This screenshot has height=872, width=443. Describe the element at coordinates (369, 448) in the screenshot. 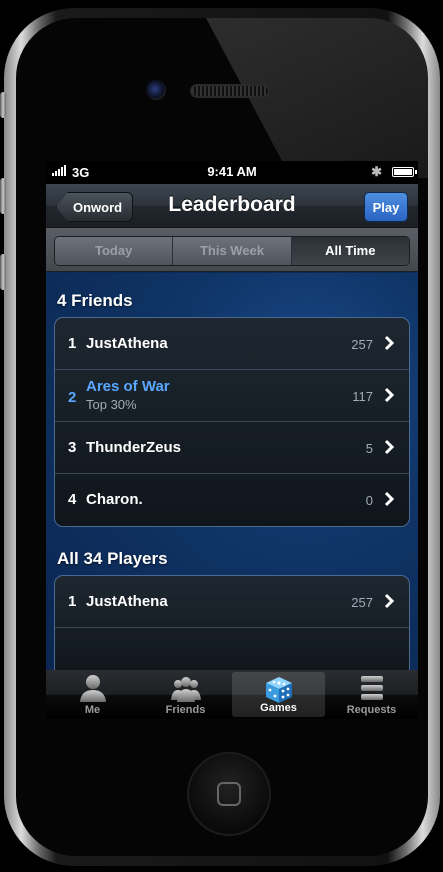

I see `row-score: 5` at that location.